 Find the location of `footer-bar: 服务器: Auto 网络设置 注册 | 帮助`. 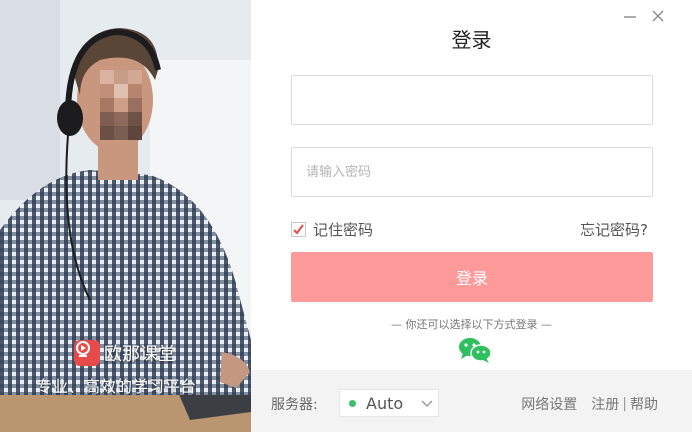

footer-bar: 服务器: Auto 网络设置 注册 | 帮助 is located at coordinates (471, 401).